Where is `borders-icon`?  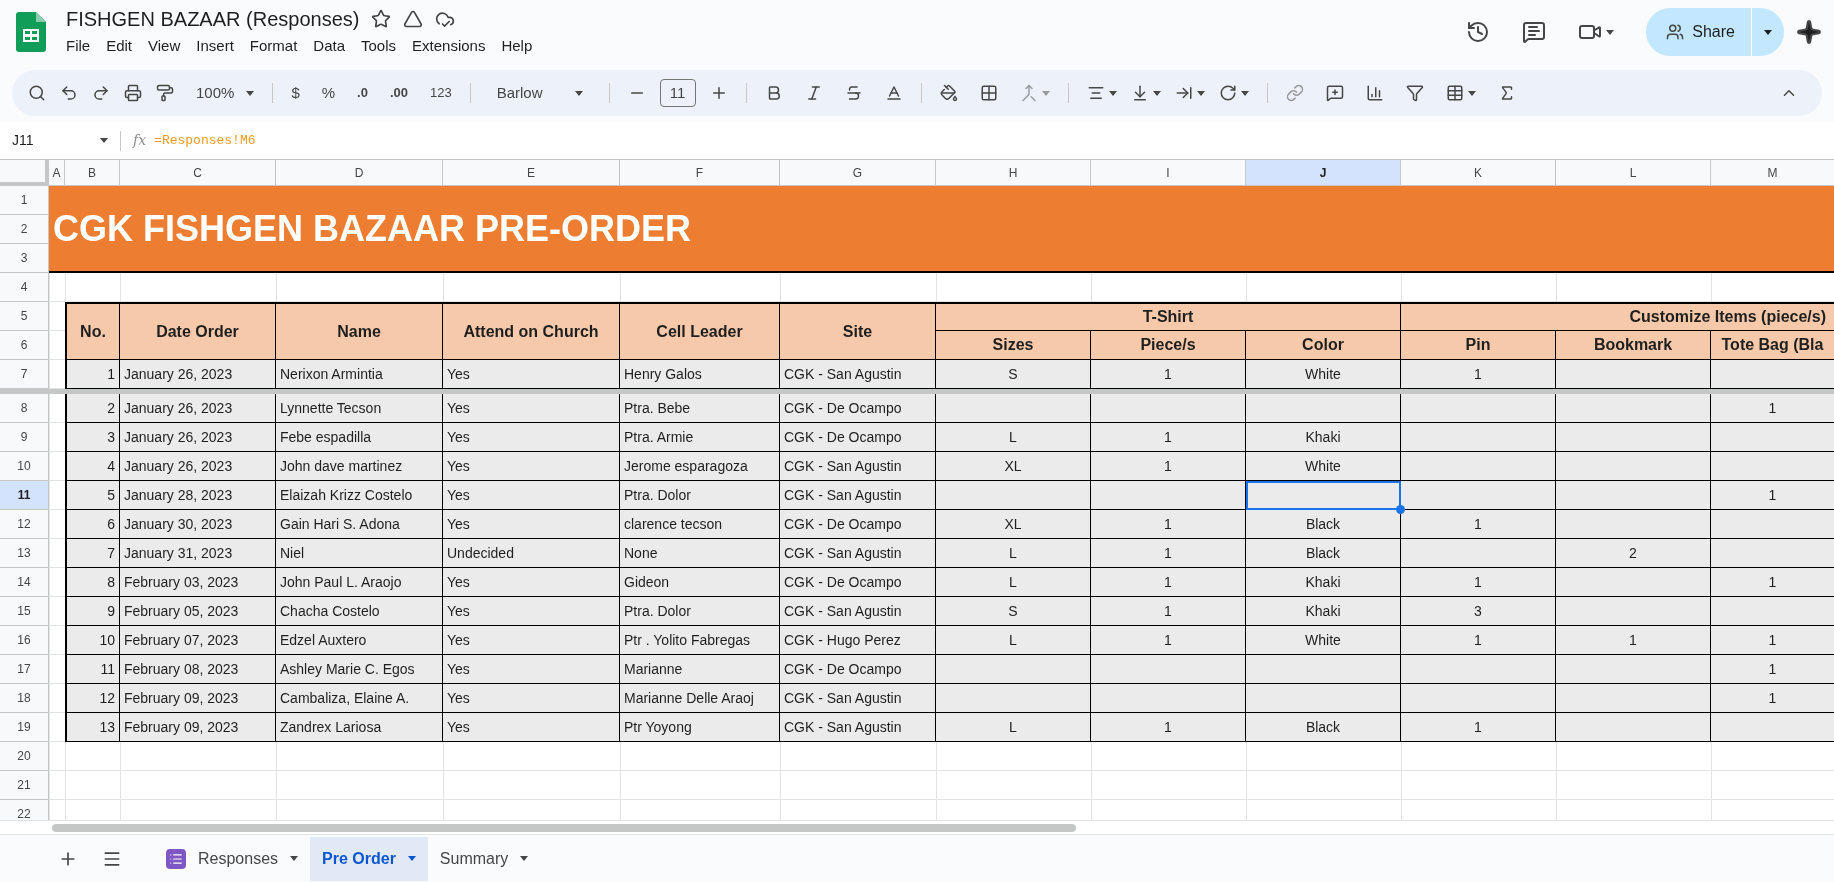
borders-icon is located at coordinates (988, 93).